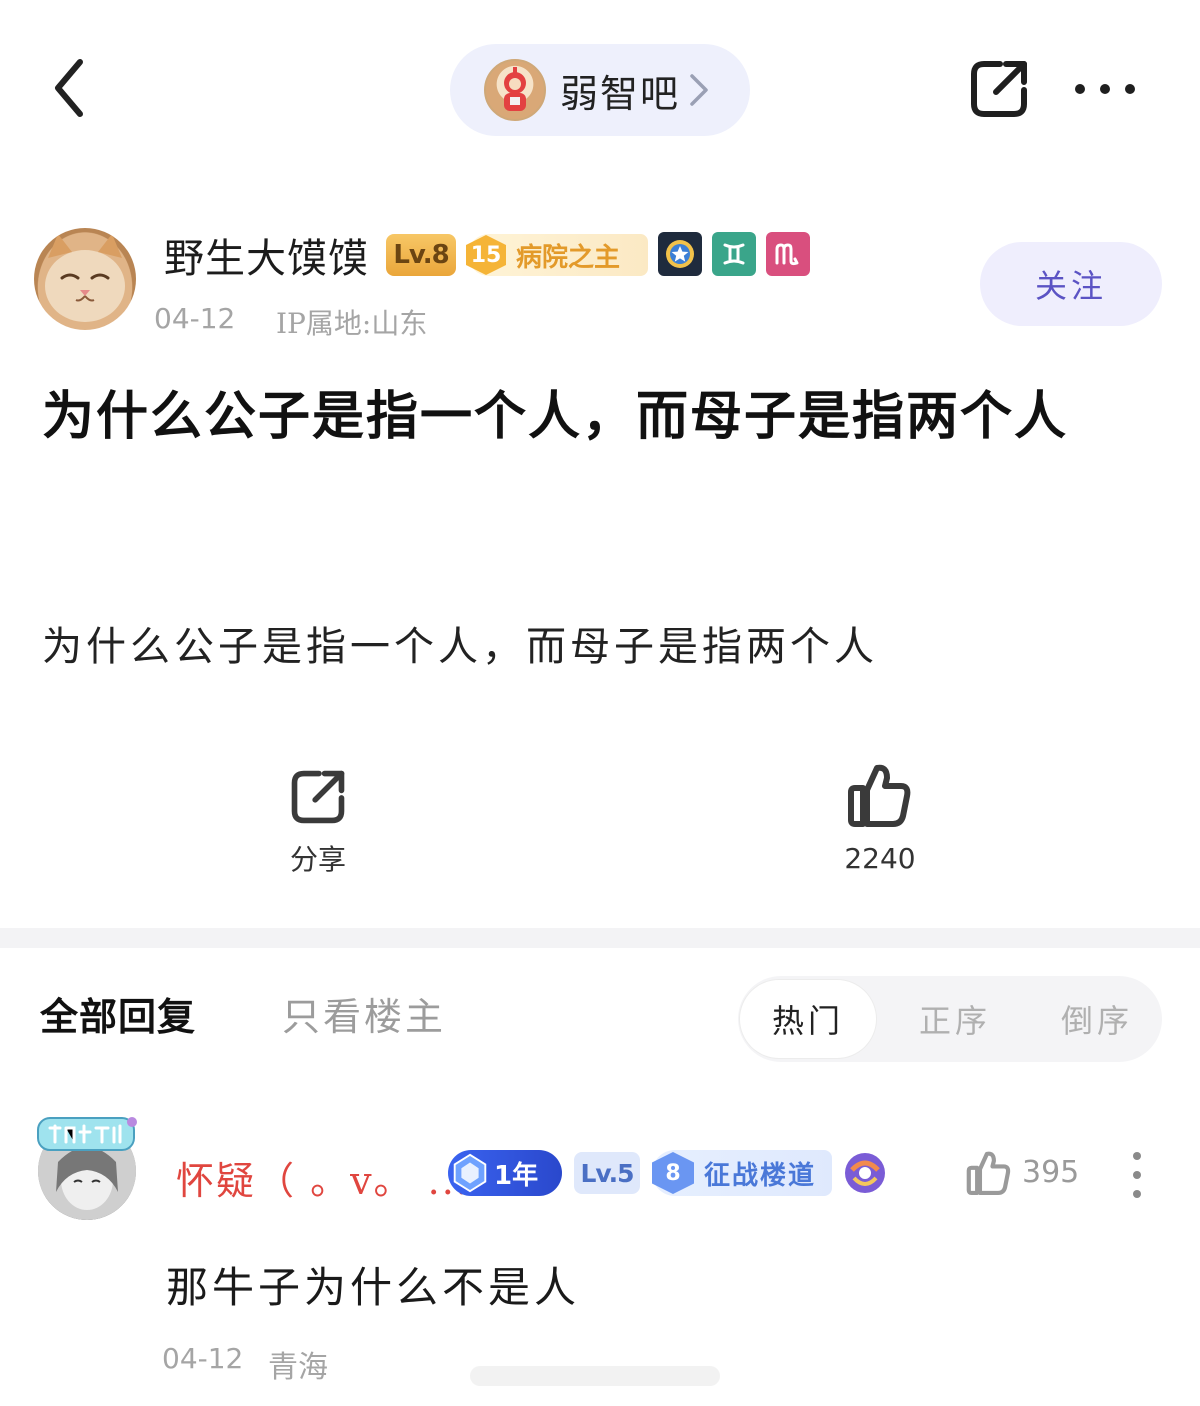 The image size is (1200, 1406). I want to click on sort-option-ascending: 正序, so click(955, 1019).